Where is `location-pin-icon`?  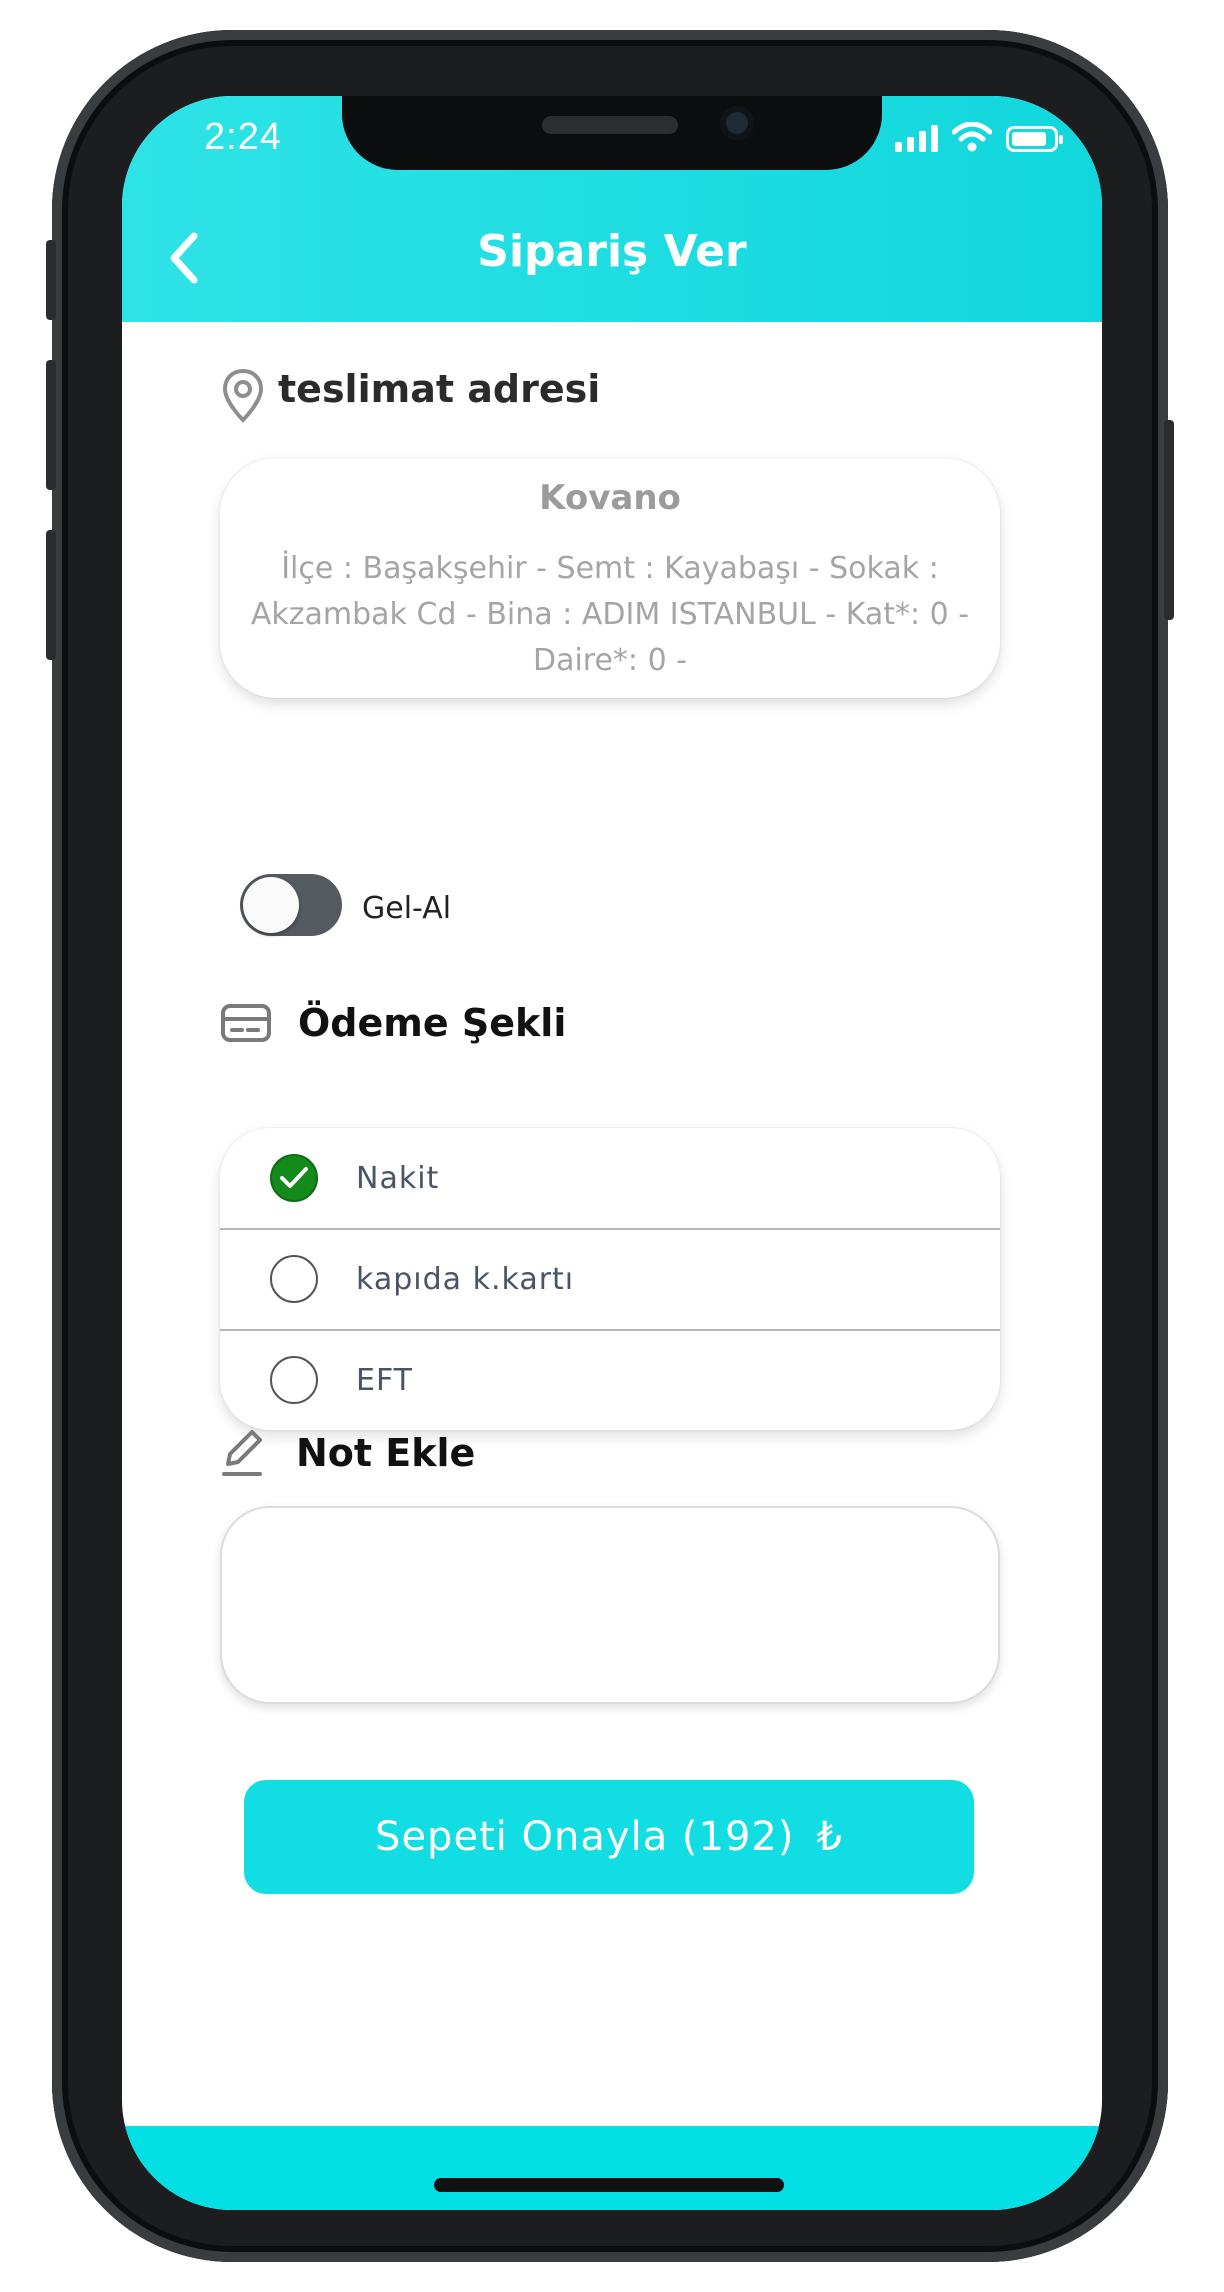
location-pin-icon is located at coordinates (243, 395).